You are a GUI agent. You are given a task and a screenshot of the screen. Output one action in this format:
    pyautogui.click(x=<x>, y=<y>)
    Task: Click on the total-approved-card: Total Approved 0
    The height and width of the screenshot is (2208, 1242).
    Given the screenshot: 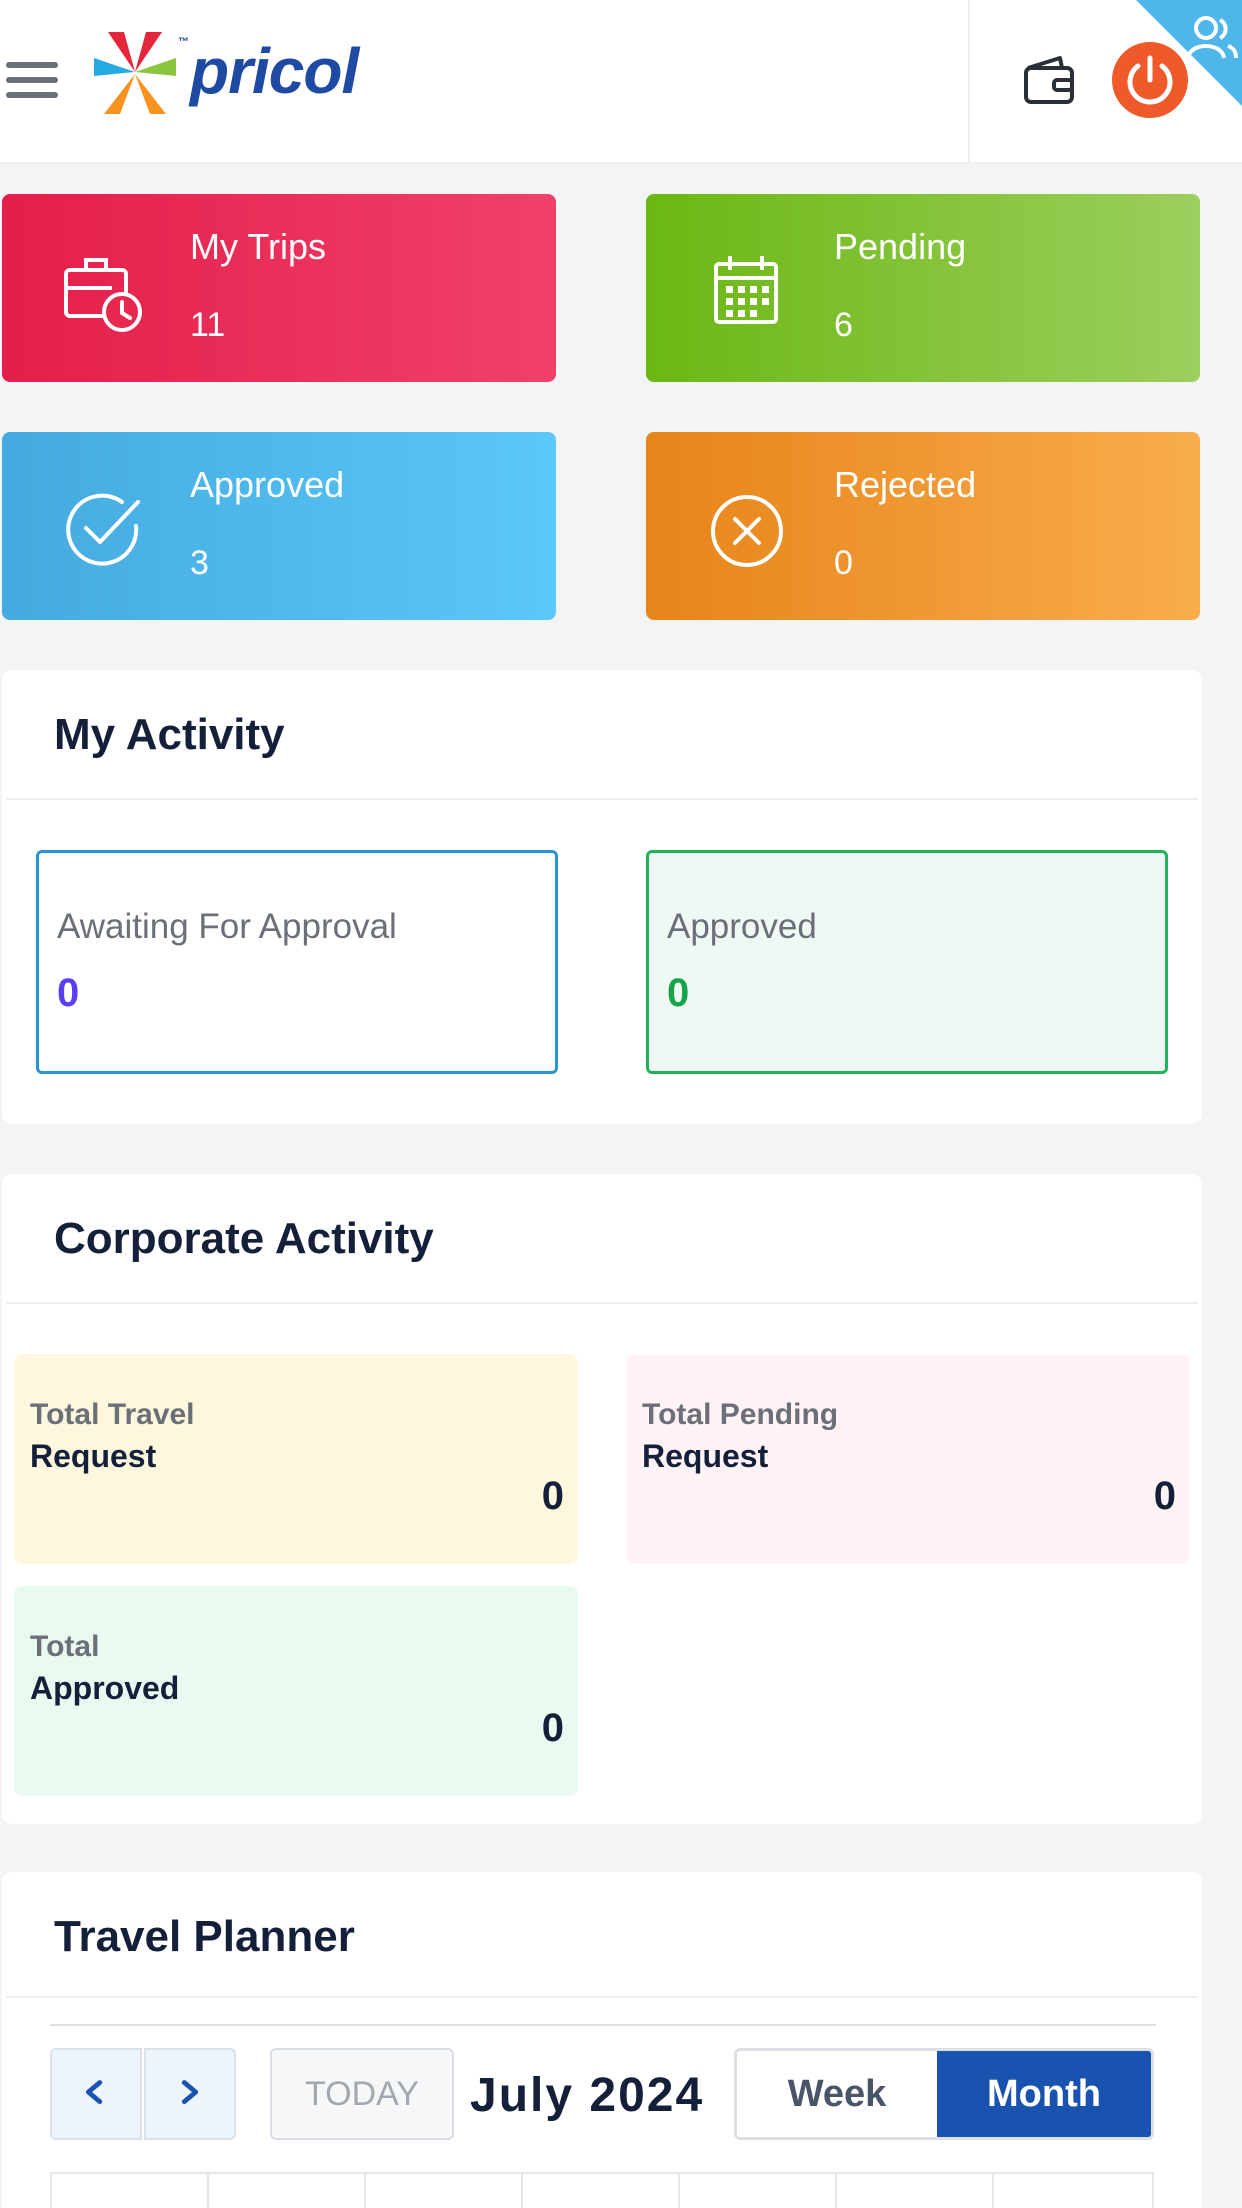 What is the action you would take?
    pyautogui.click(x=296, y=1691)
    